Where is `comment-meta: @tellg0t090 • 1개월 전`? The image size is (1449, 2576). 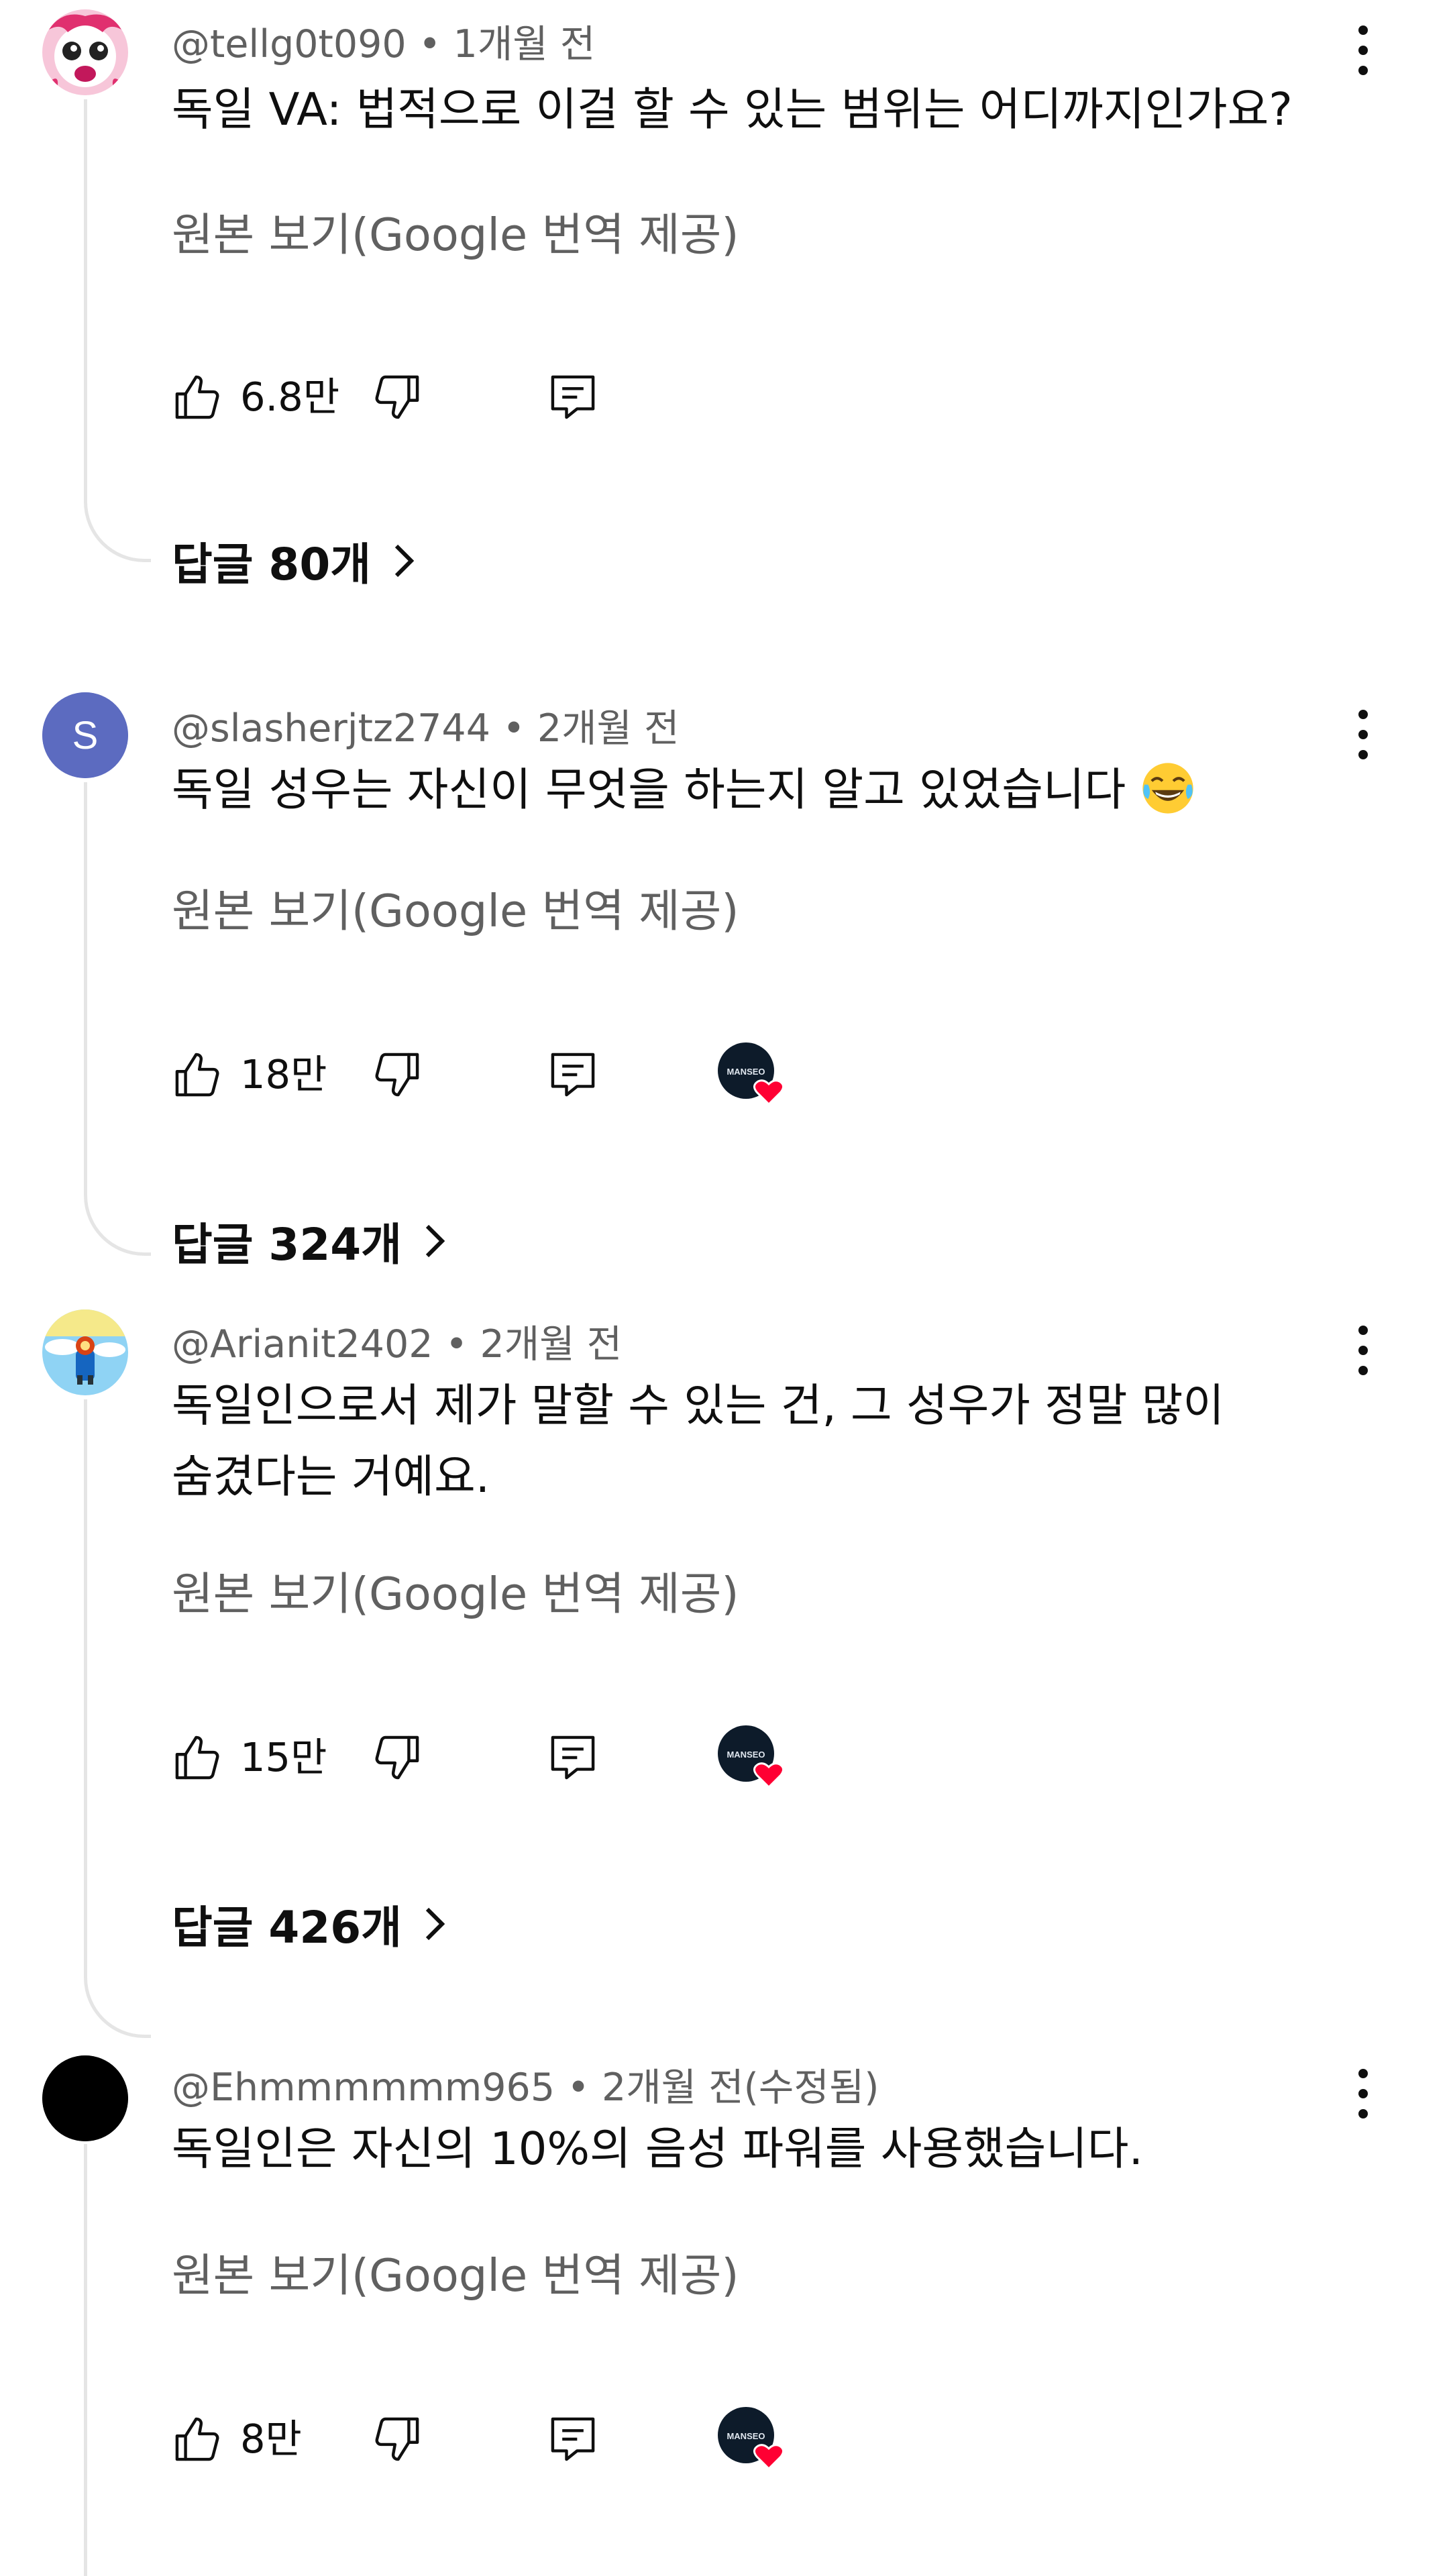 comment-meta: @tellg0t090 • 1개월 전 is located at coordinates (383, 40).